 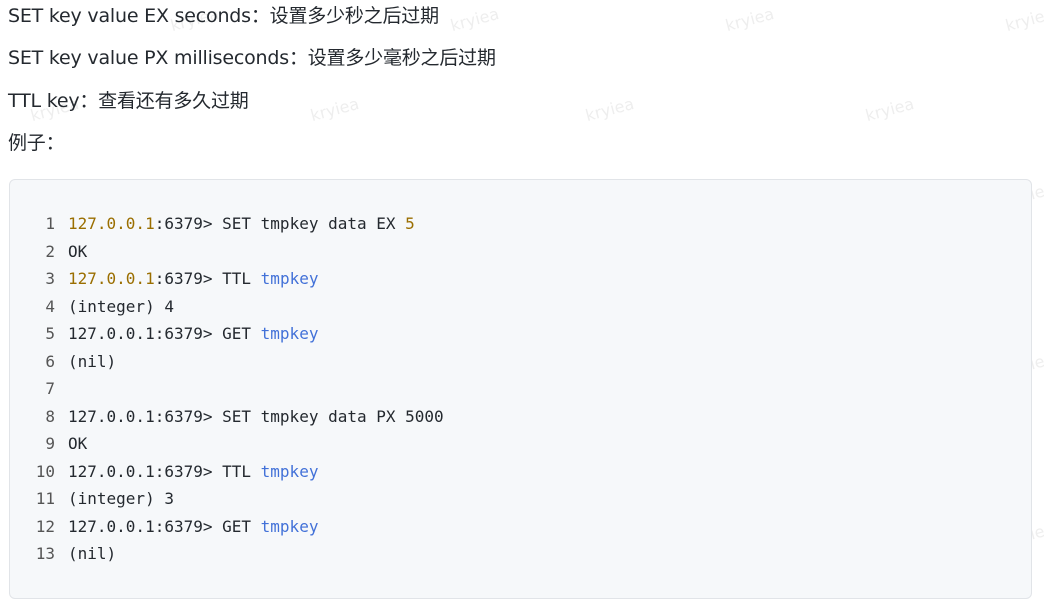 What do you see at coordinates (45, 471) in the screenshot?
I see `line-number: 10` at bounding box center [45, 471].